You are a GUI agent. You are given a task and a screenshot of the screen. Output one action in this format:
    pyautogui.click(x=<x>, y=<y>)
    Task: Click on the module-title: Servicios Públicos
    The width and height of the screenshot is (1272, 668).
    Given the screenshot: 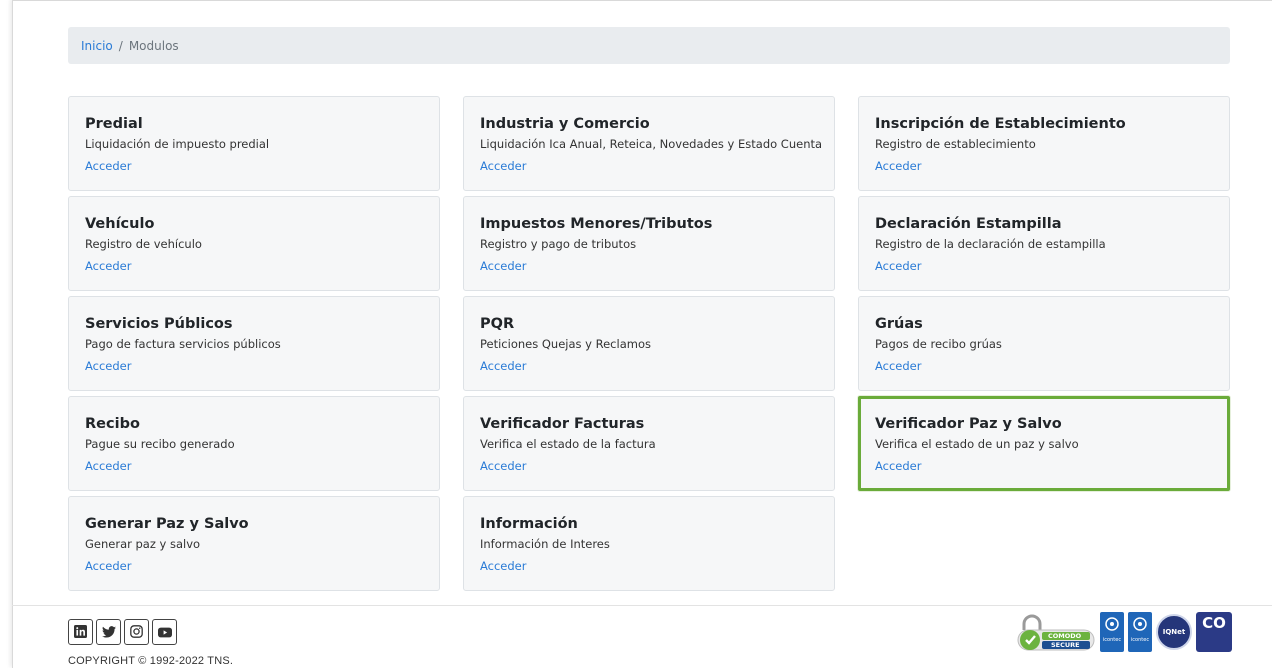 What is the action you would take?
    pyautogui.click(x=159, y=324)
    